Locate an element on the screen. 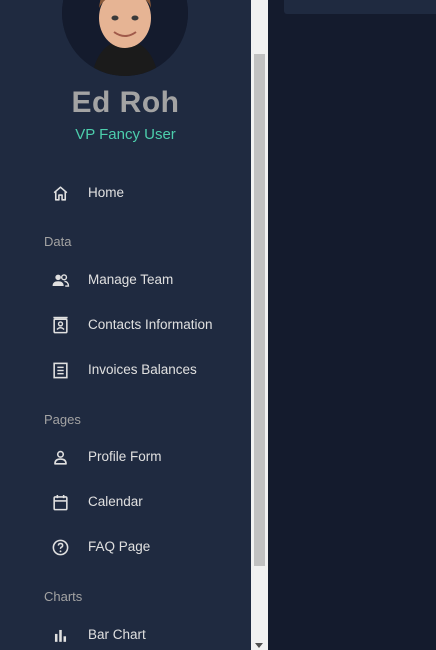 The height and width of the screenshot is (650, 436). sidebar-item-faq: FAQ Page is located at coordinates (125, 547).